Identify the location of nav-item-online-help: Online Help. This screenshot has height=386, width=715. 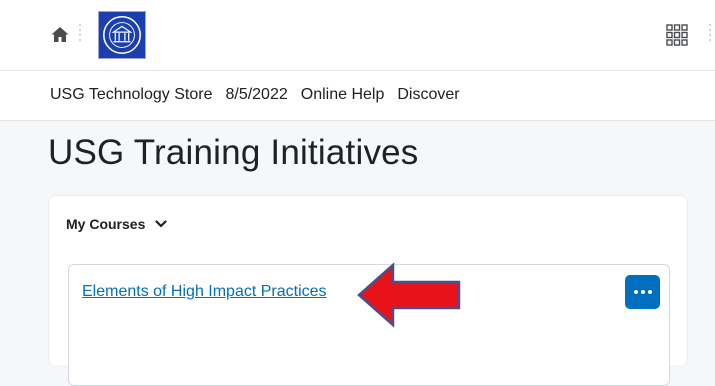
(343, 95).